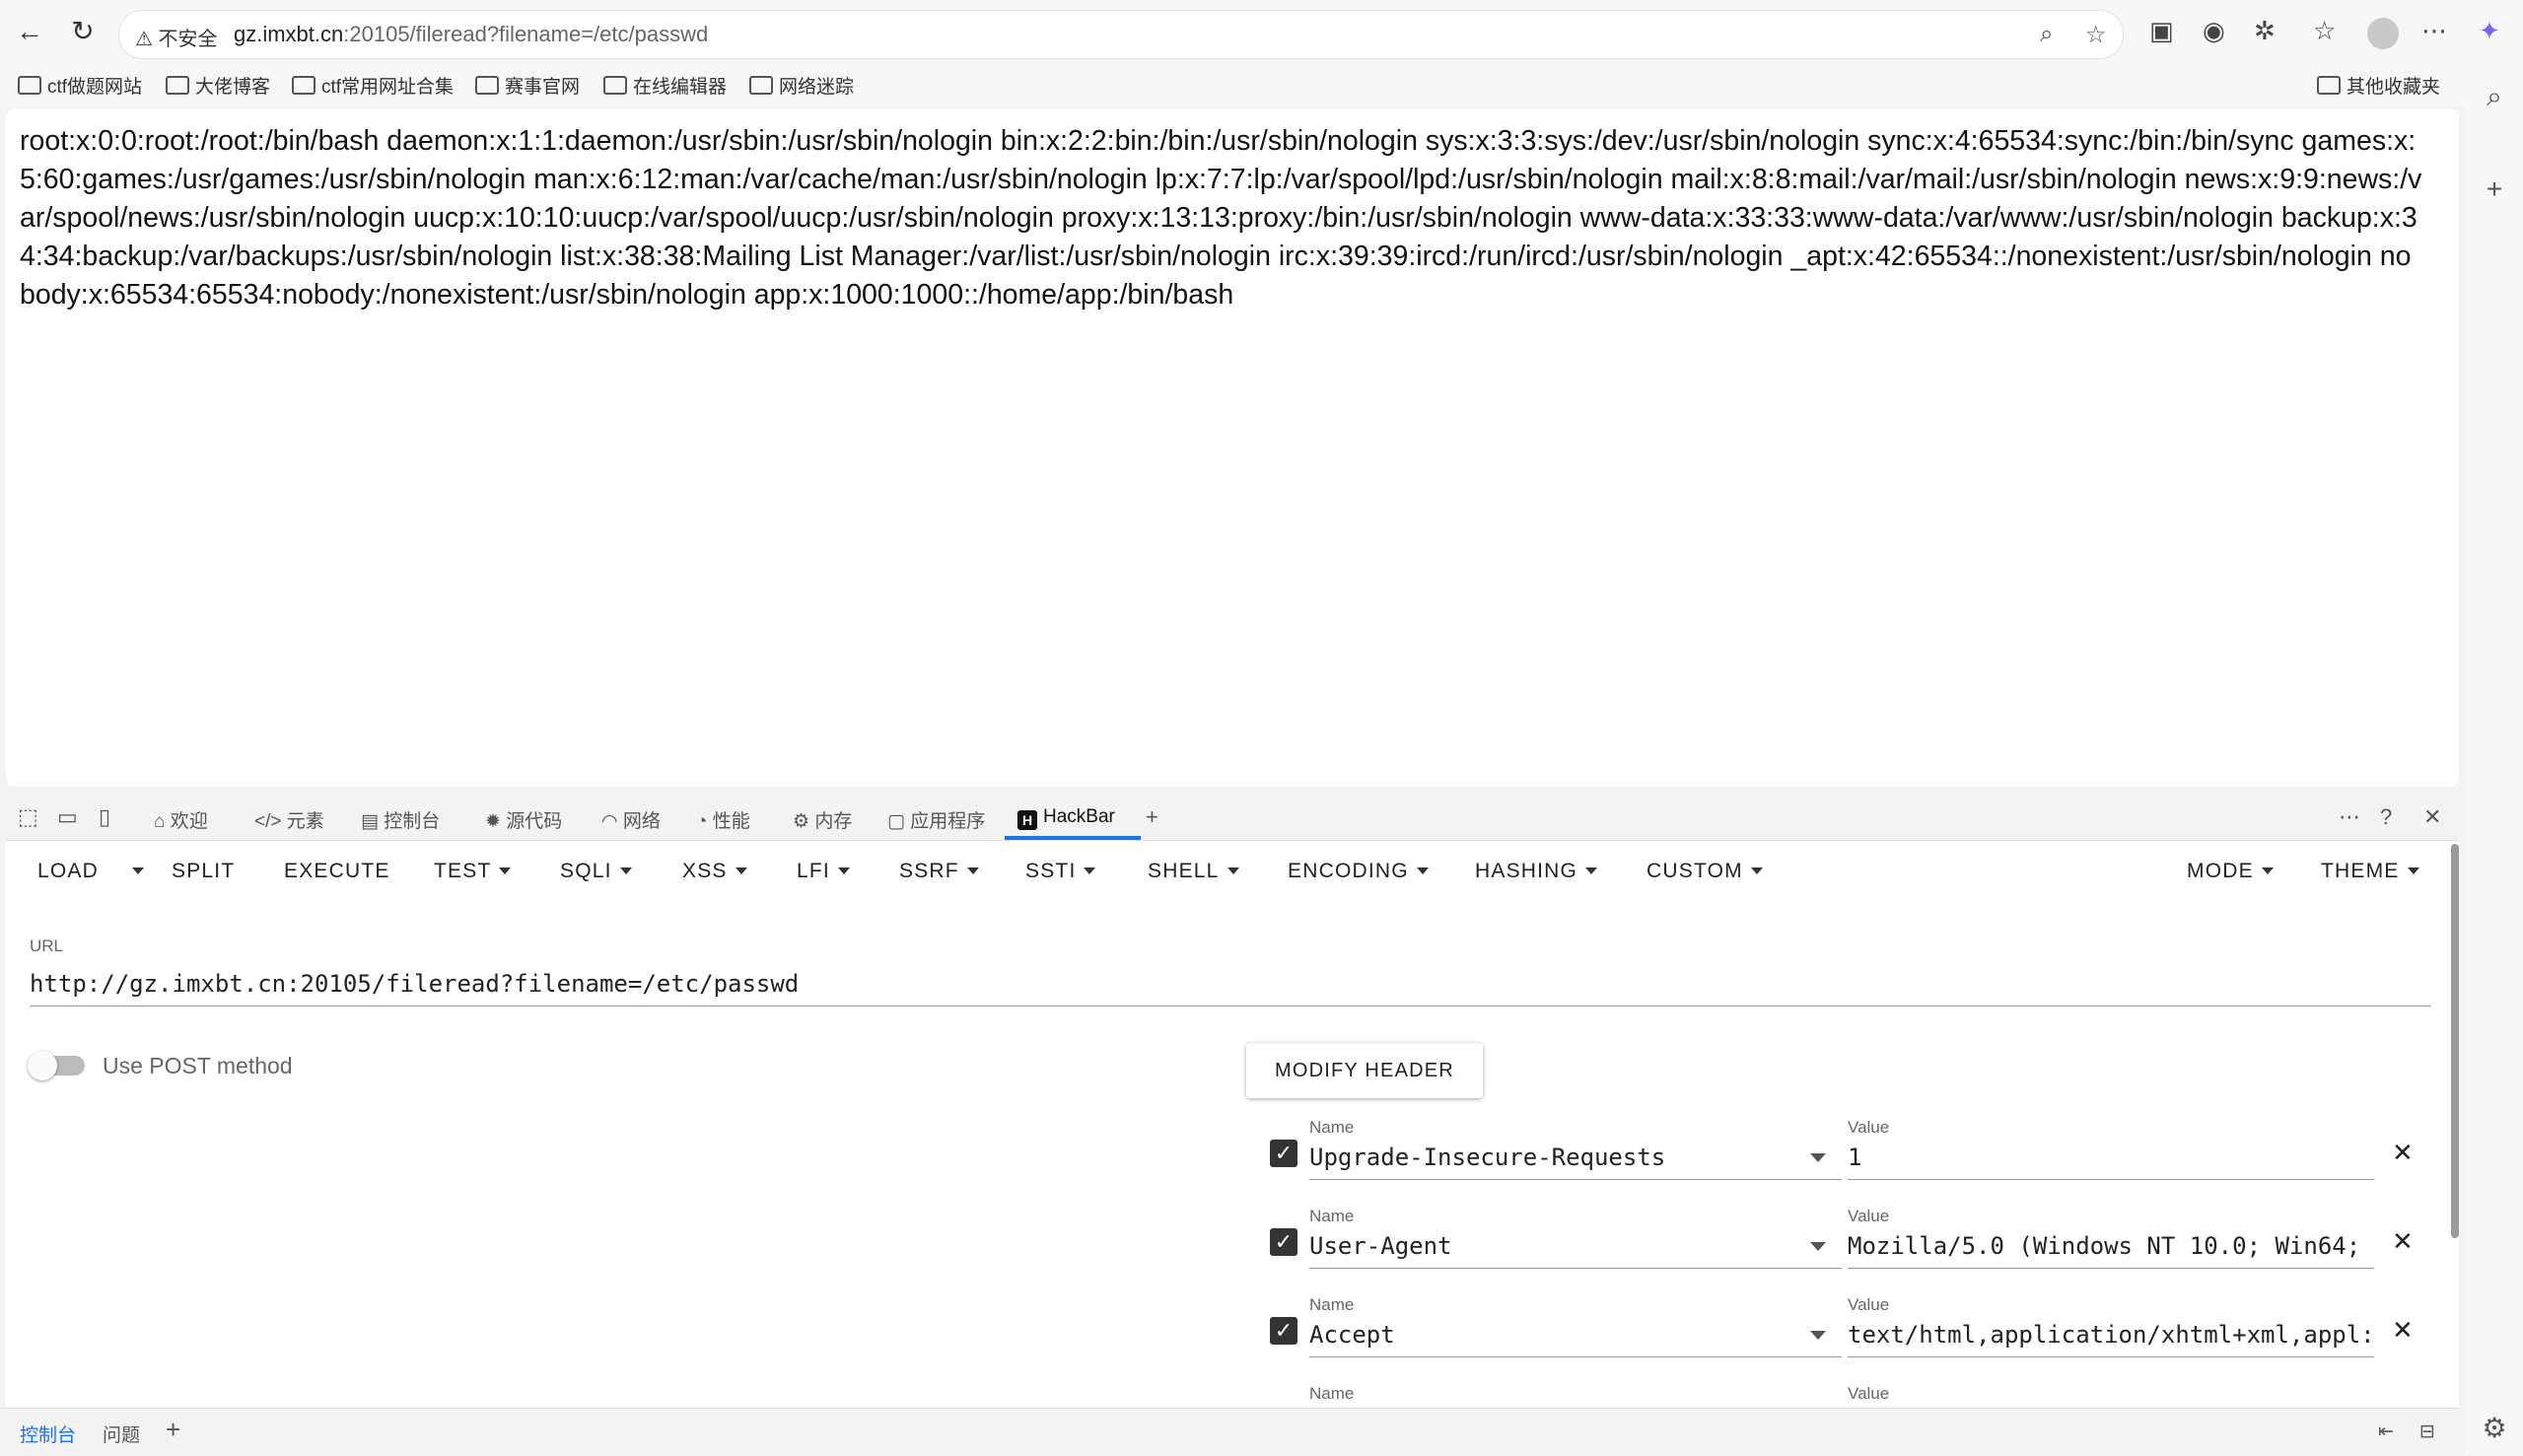  I want to click on tab-label: 性能, so click(731, 821).